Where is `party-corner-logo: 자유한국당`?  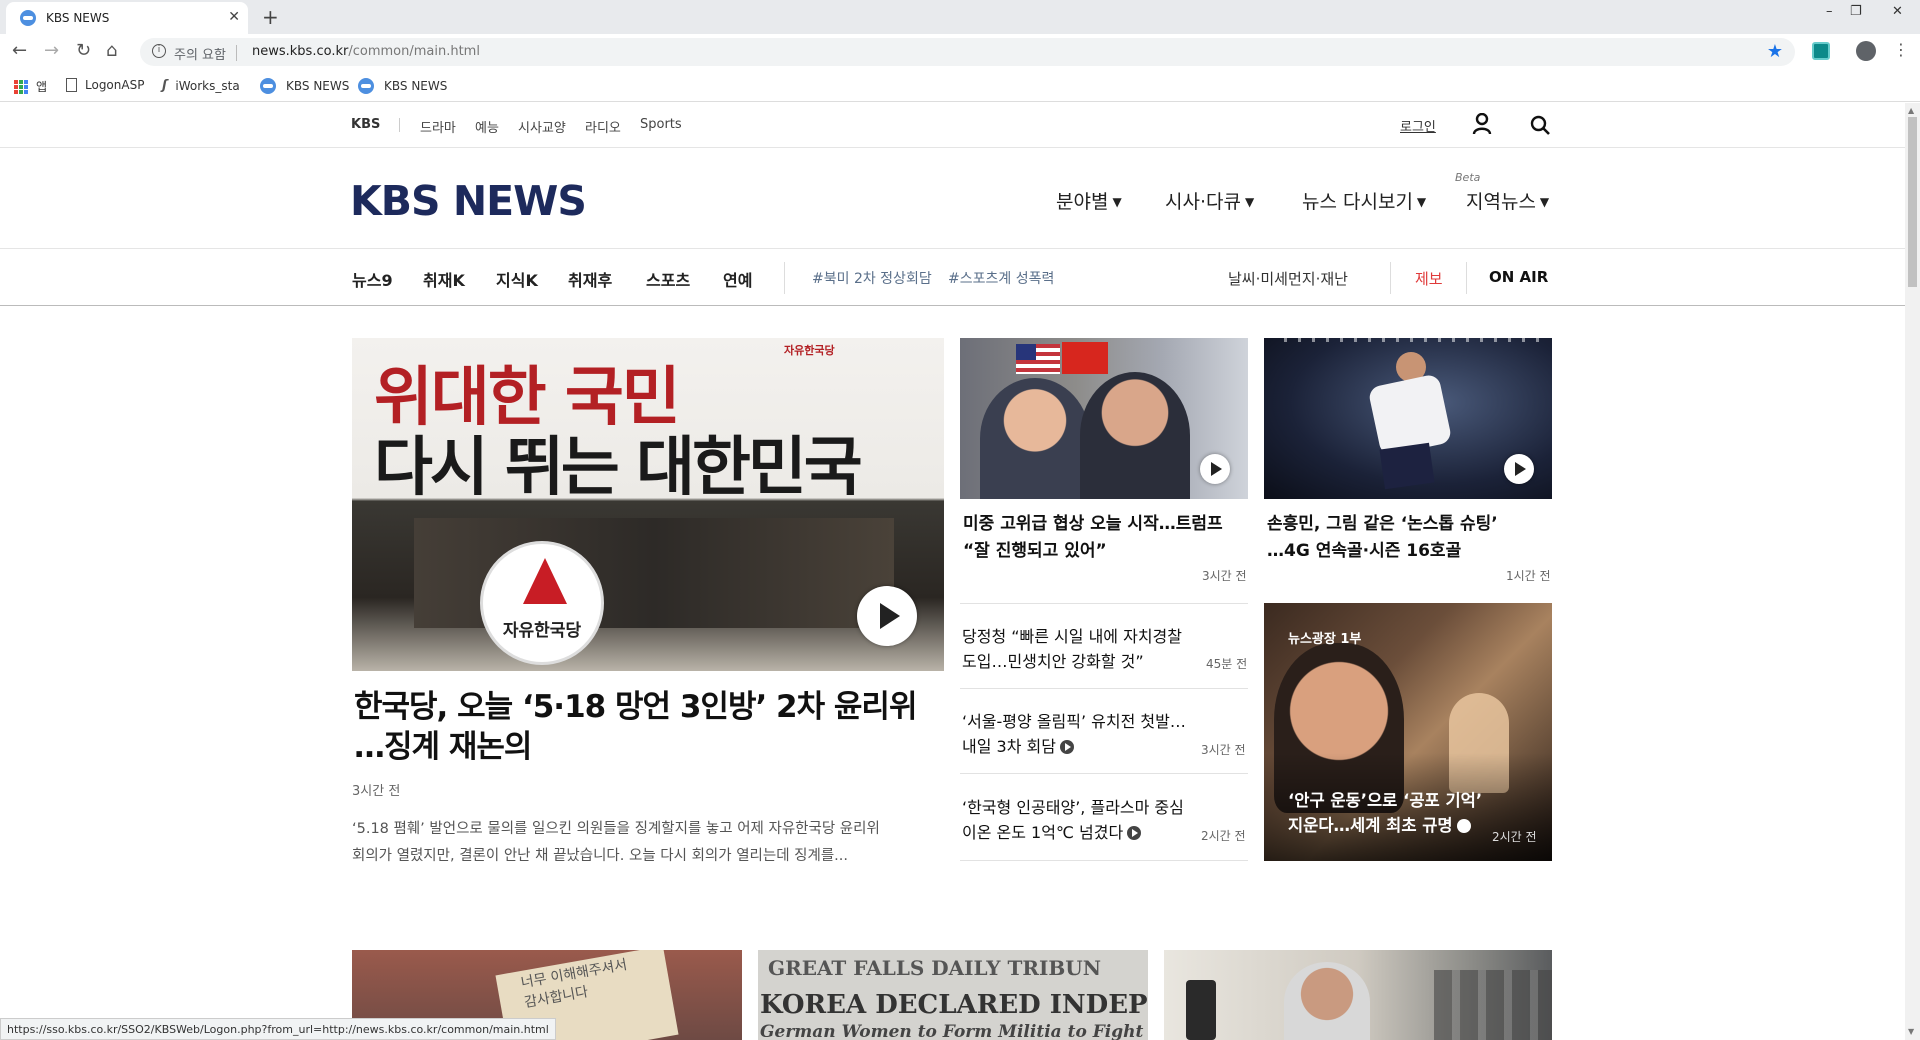
party-corner-logo: 자유한국당 is located at coordinates (809, 350).